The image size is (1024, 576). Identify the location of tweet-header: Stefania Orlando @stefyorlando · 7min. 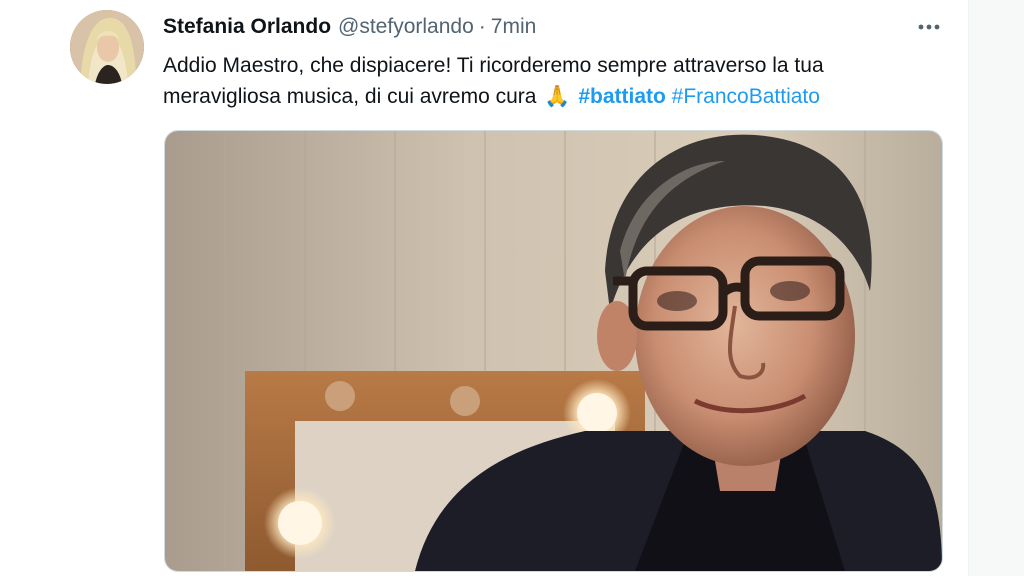
(349, 27).